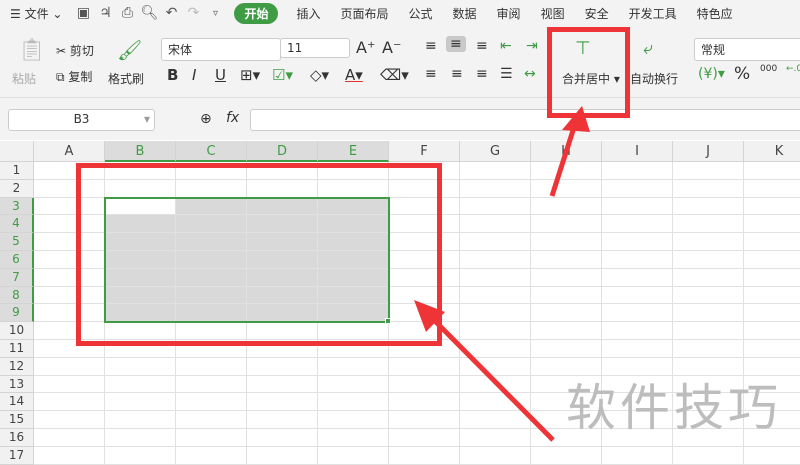 The image size is (800, 465). What do you see at coordinates (674, 408) in the screenshot?
I see `watermark: 软件技巧` at bounding box center [674, 408].